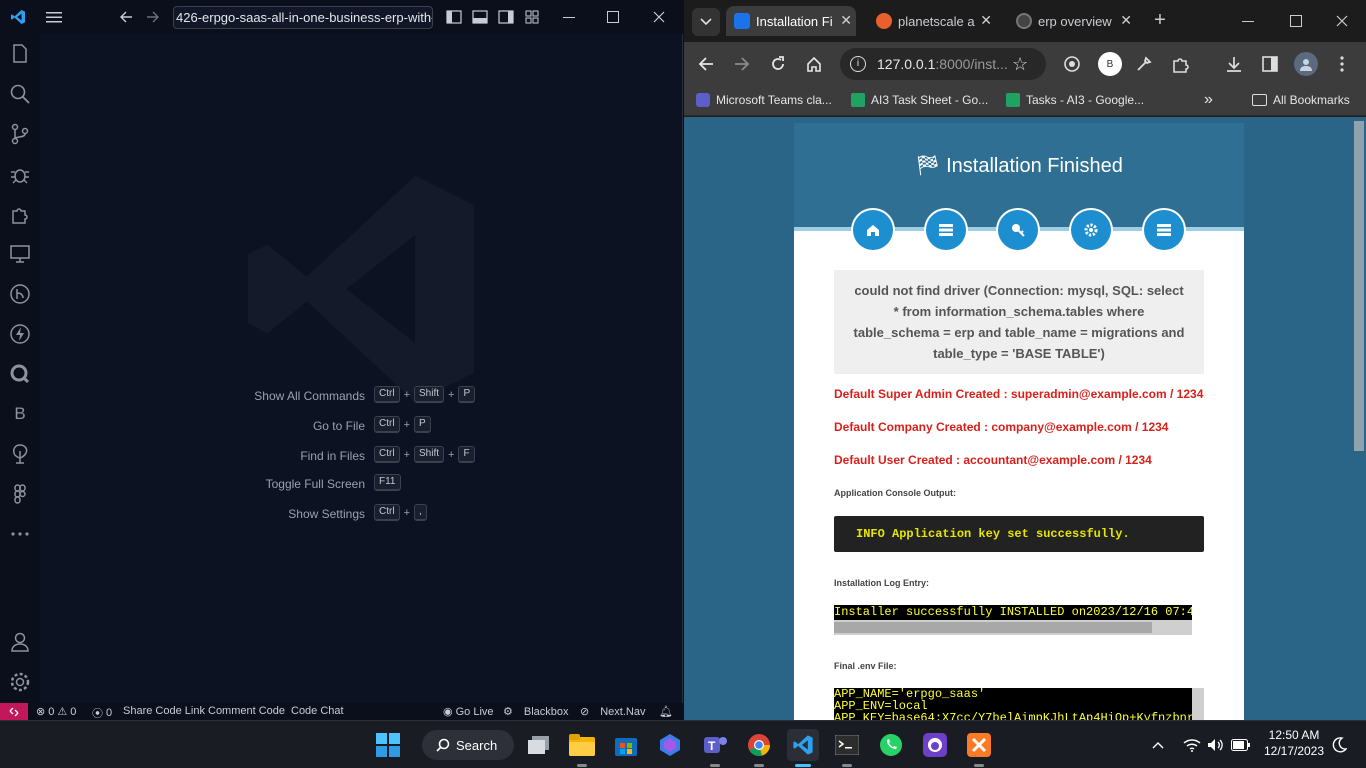 The image size is (1366, 768). I want to click on chrome-close-icon, so click(1342, 21).